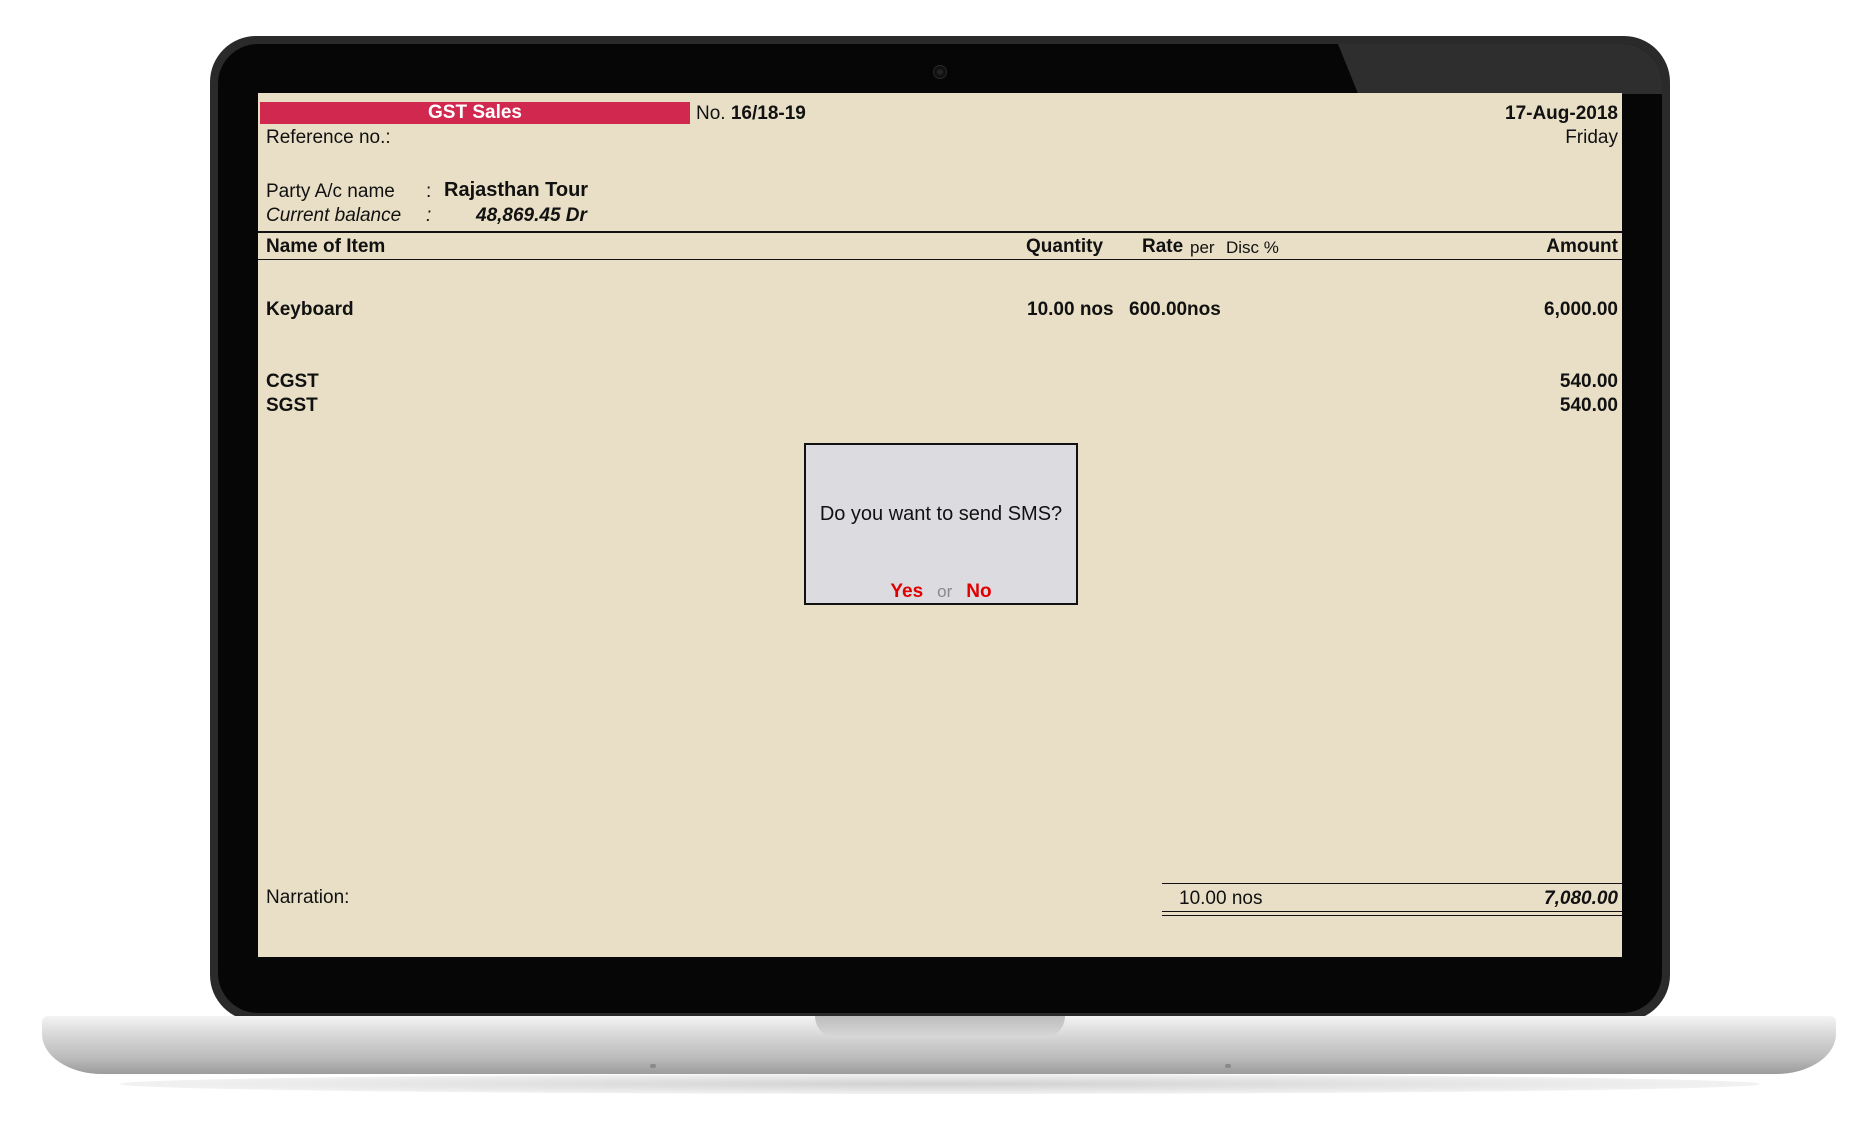 This screenshot has width=1875, height=1125. I want to click on current-balance-value: 48,869.45 Dr, so click(531, 215).